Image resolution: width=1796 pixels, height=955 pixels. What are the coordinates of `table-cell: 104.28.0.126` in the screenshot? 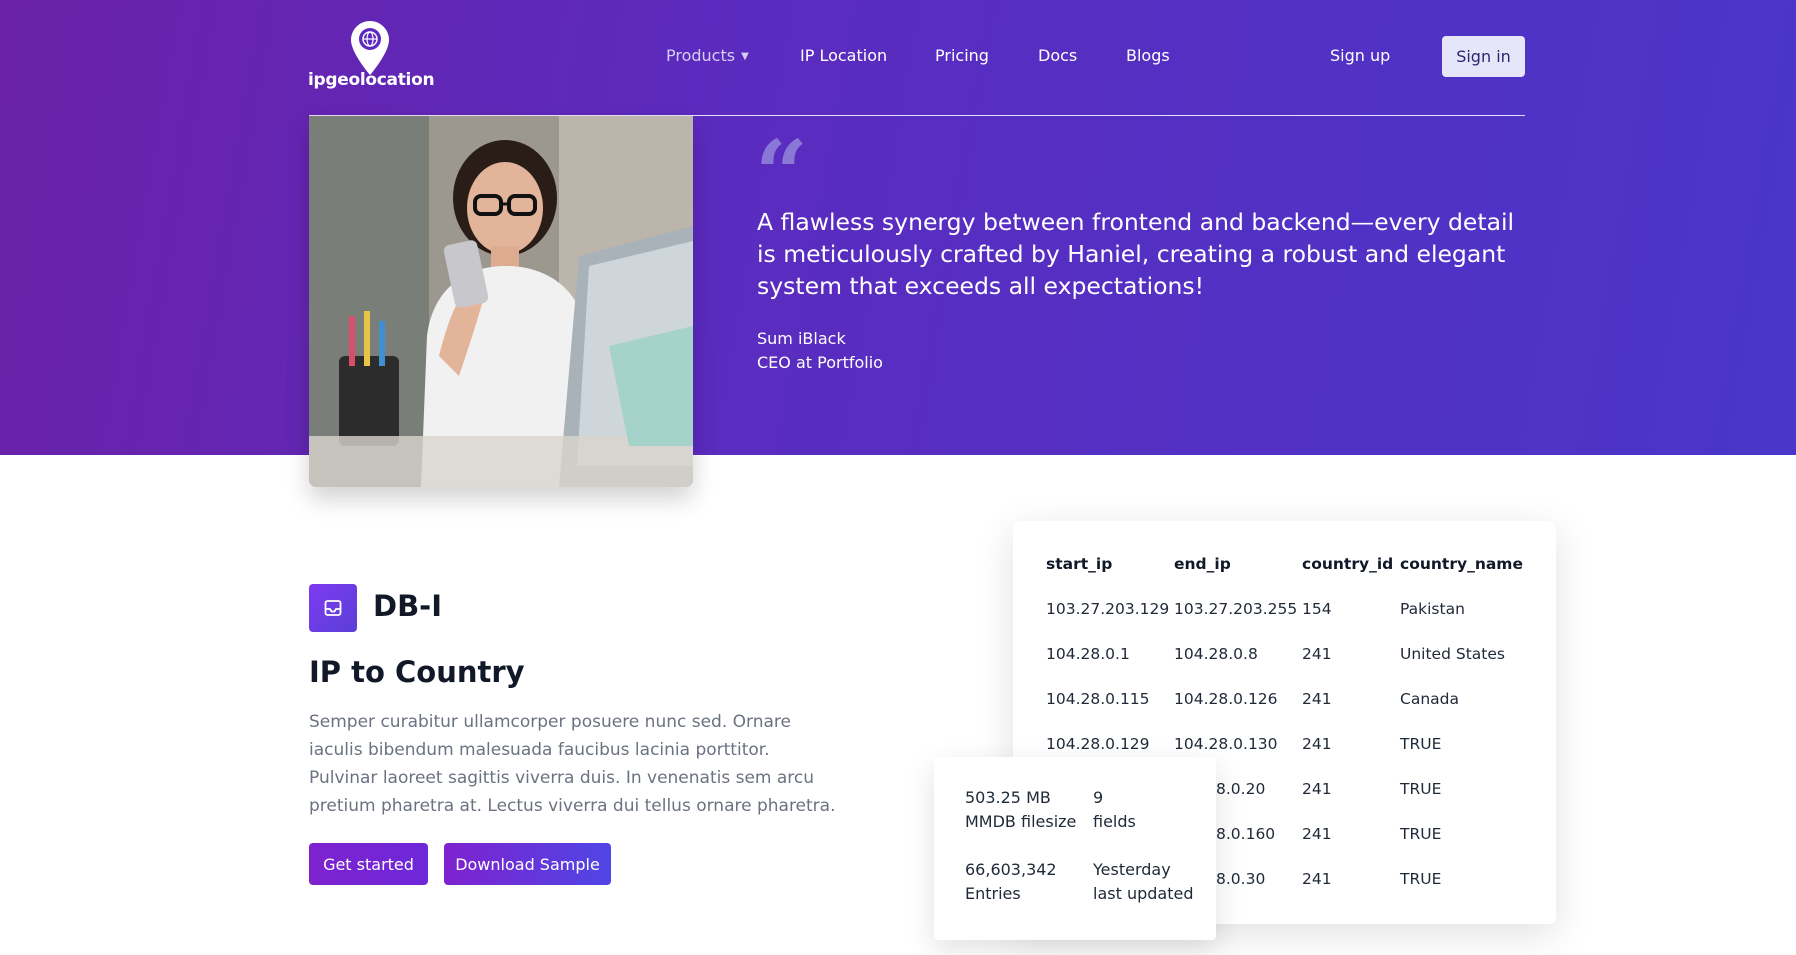 It's located at (1226, 699).